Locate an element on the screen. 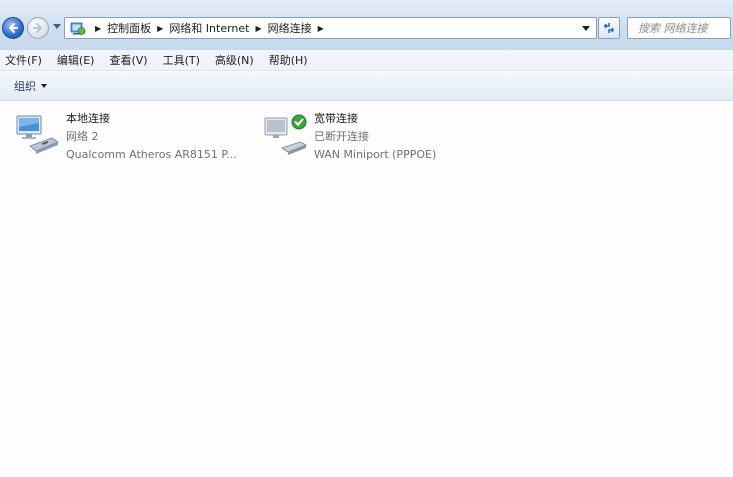  navigation-bar: ▶ 控制面板 ▶ 网络和 Internet ▶ 网络连接 ▶ is located at coordinates (366, 25).